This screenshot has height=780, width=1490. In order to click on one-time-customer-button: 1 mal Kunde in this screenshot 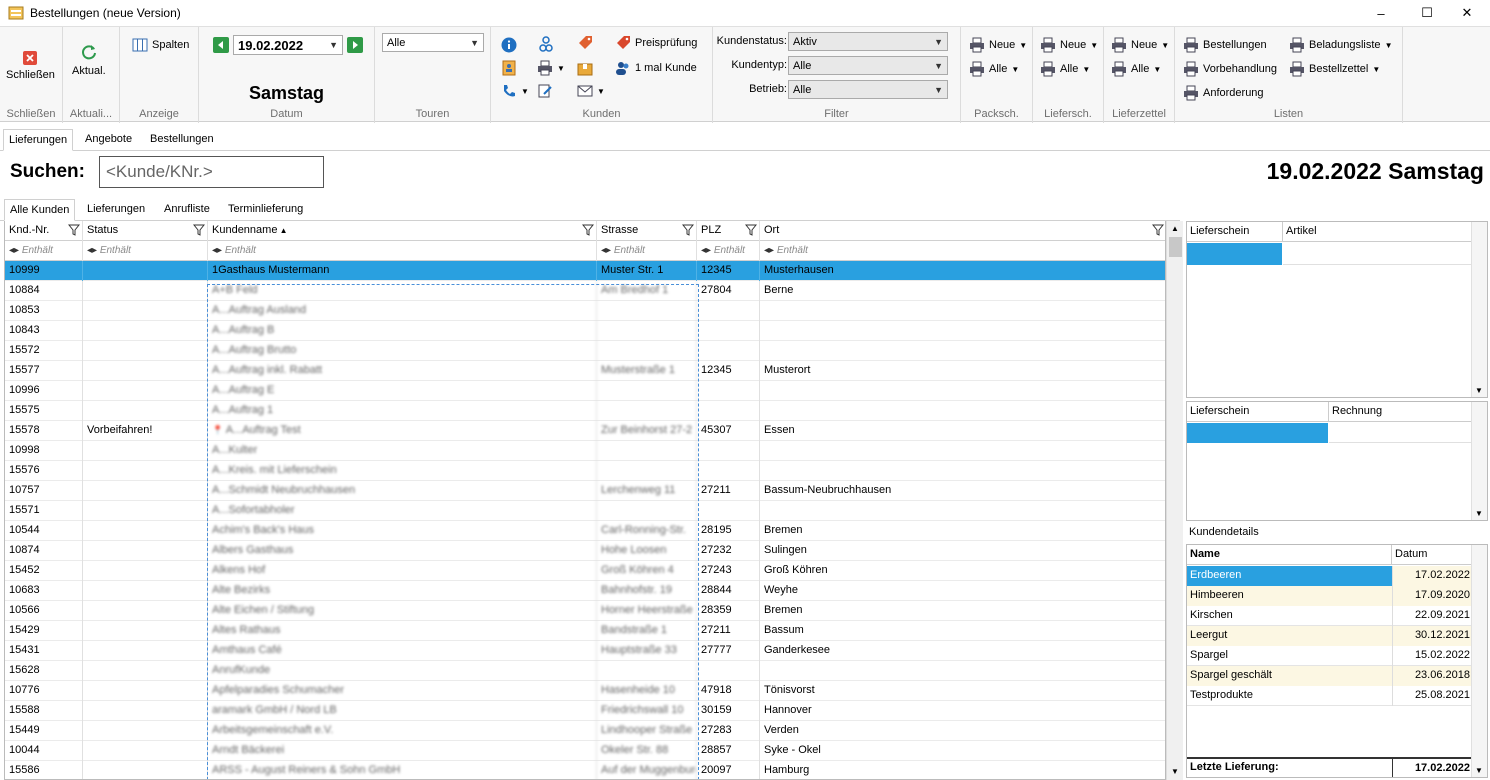, I will do `click(656, 68)`.